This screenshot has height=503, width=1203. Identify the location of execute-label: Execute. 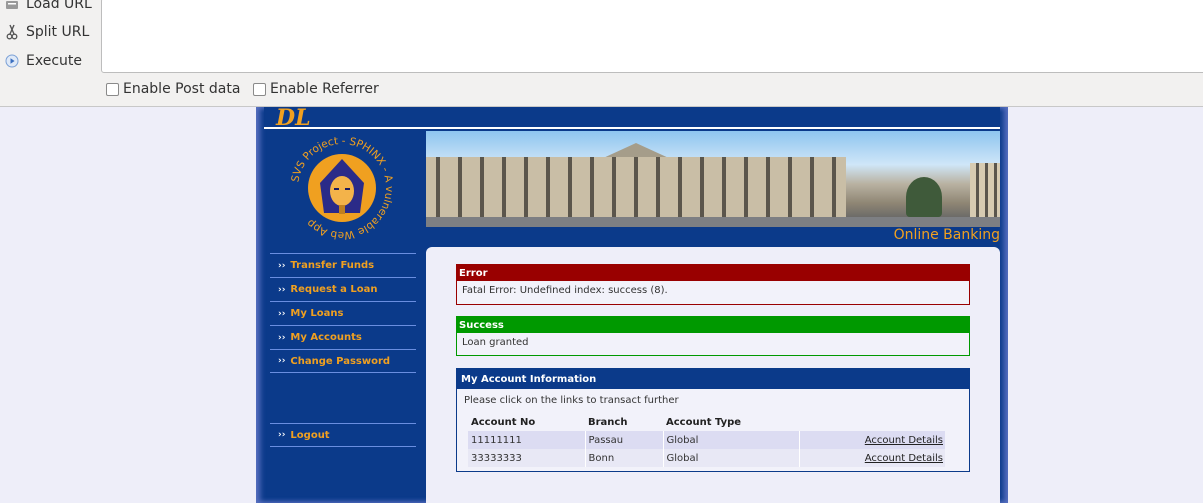
(54, 61).